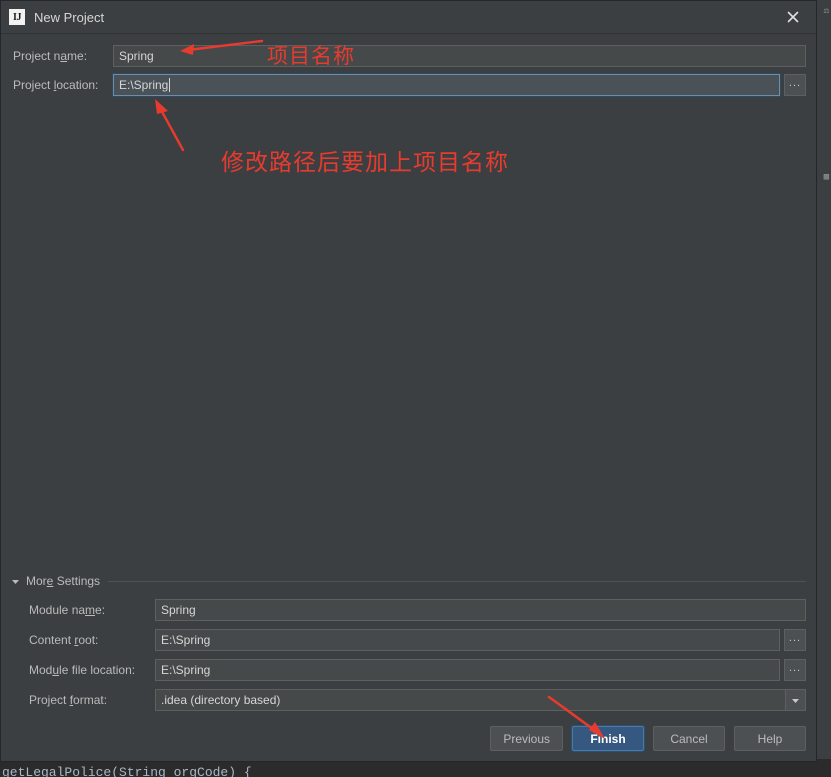 The width and height of the screenshot is (831, 777). What do you see at coordinates (457, 581) in the screenshot?
I see `more-settings-separator` at bounding box center [457, 581].